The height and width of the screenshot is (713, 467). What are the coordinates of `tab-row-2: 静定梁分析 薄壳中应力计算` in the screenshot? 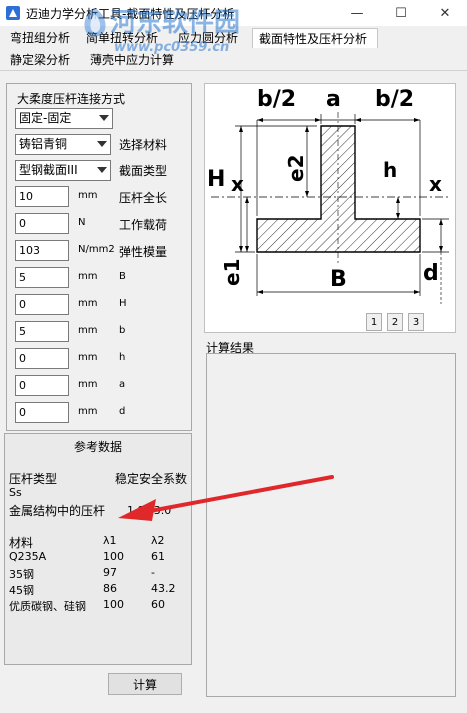 It's located at (96, 60).